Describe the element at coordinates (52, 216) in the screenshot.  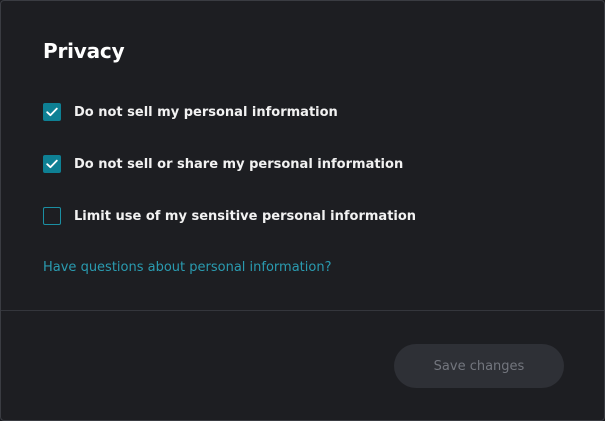
I see `limit-sensitive-use-checkbox` at that location.